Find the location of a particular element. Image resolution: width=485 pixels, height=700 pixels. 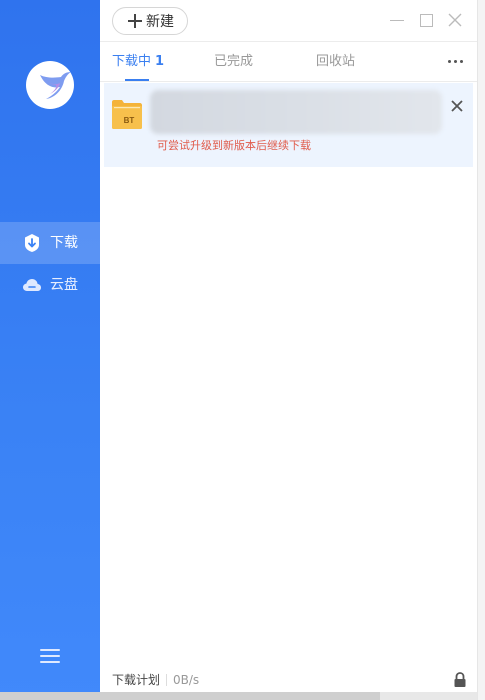

download-task-item: BT 可尝试升级到新版本后继续下载 is located at coordinates (288, 125).